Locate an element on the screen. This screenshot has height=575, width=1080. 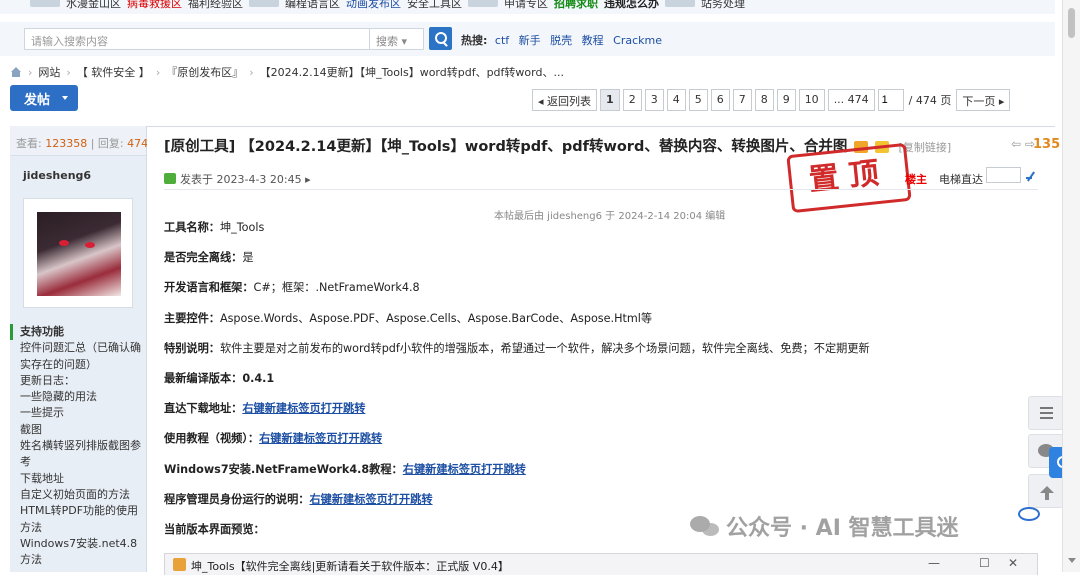
page-link: 9 is located at coordinates (786, 100).